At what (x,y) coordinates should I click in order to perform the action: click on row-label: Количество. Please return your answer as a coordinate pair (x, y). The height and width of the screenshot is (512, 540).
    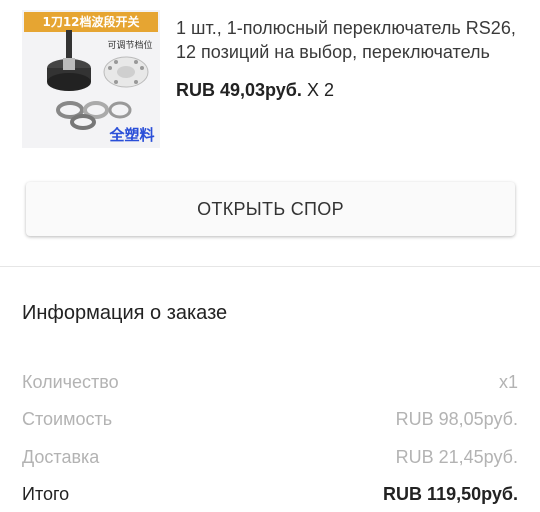
    Looking at the image, I should click on (70, 382).